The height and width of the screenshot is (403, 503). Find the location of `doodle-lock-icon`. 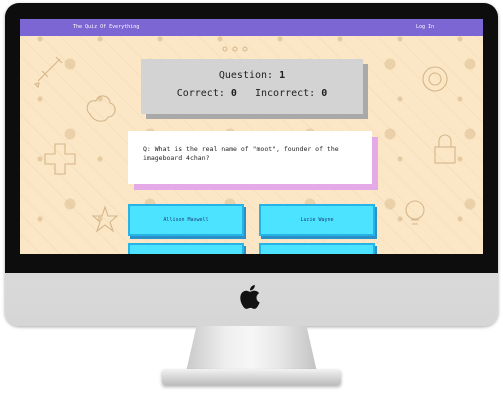

doodle-lock-icon is located at coordinates (445, 149).